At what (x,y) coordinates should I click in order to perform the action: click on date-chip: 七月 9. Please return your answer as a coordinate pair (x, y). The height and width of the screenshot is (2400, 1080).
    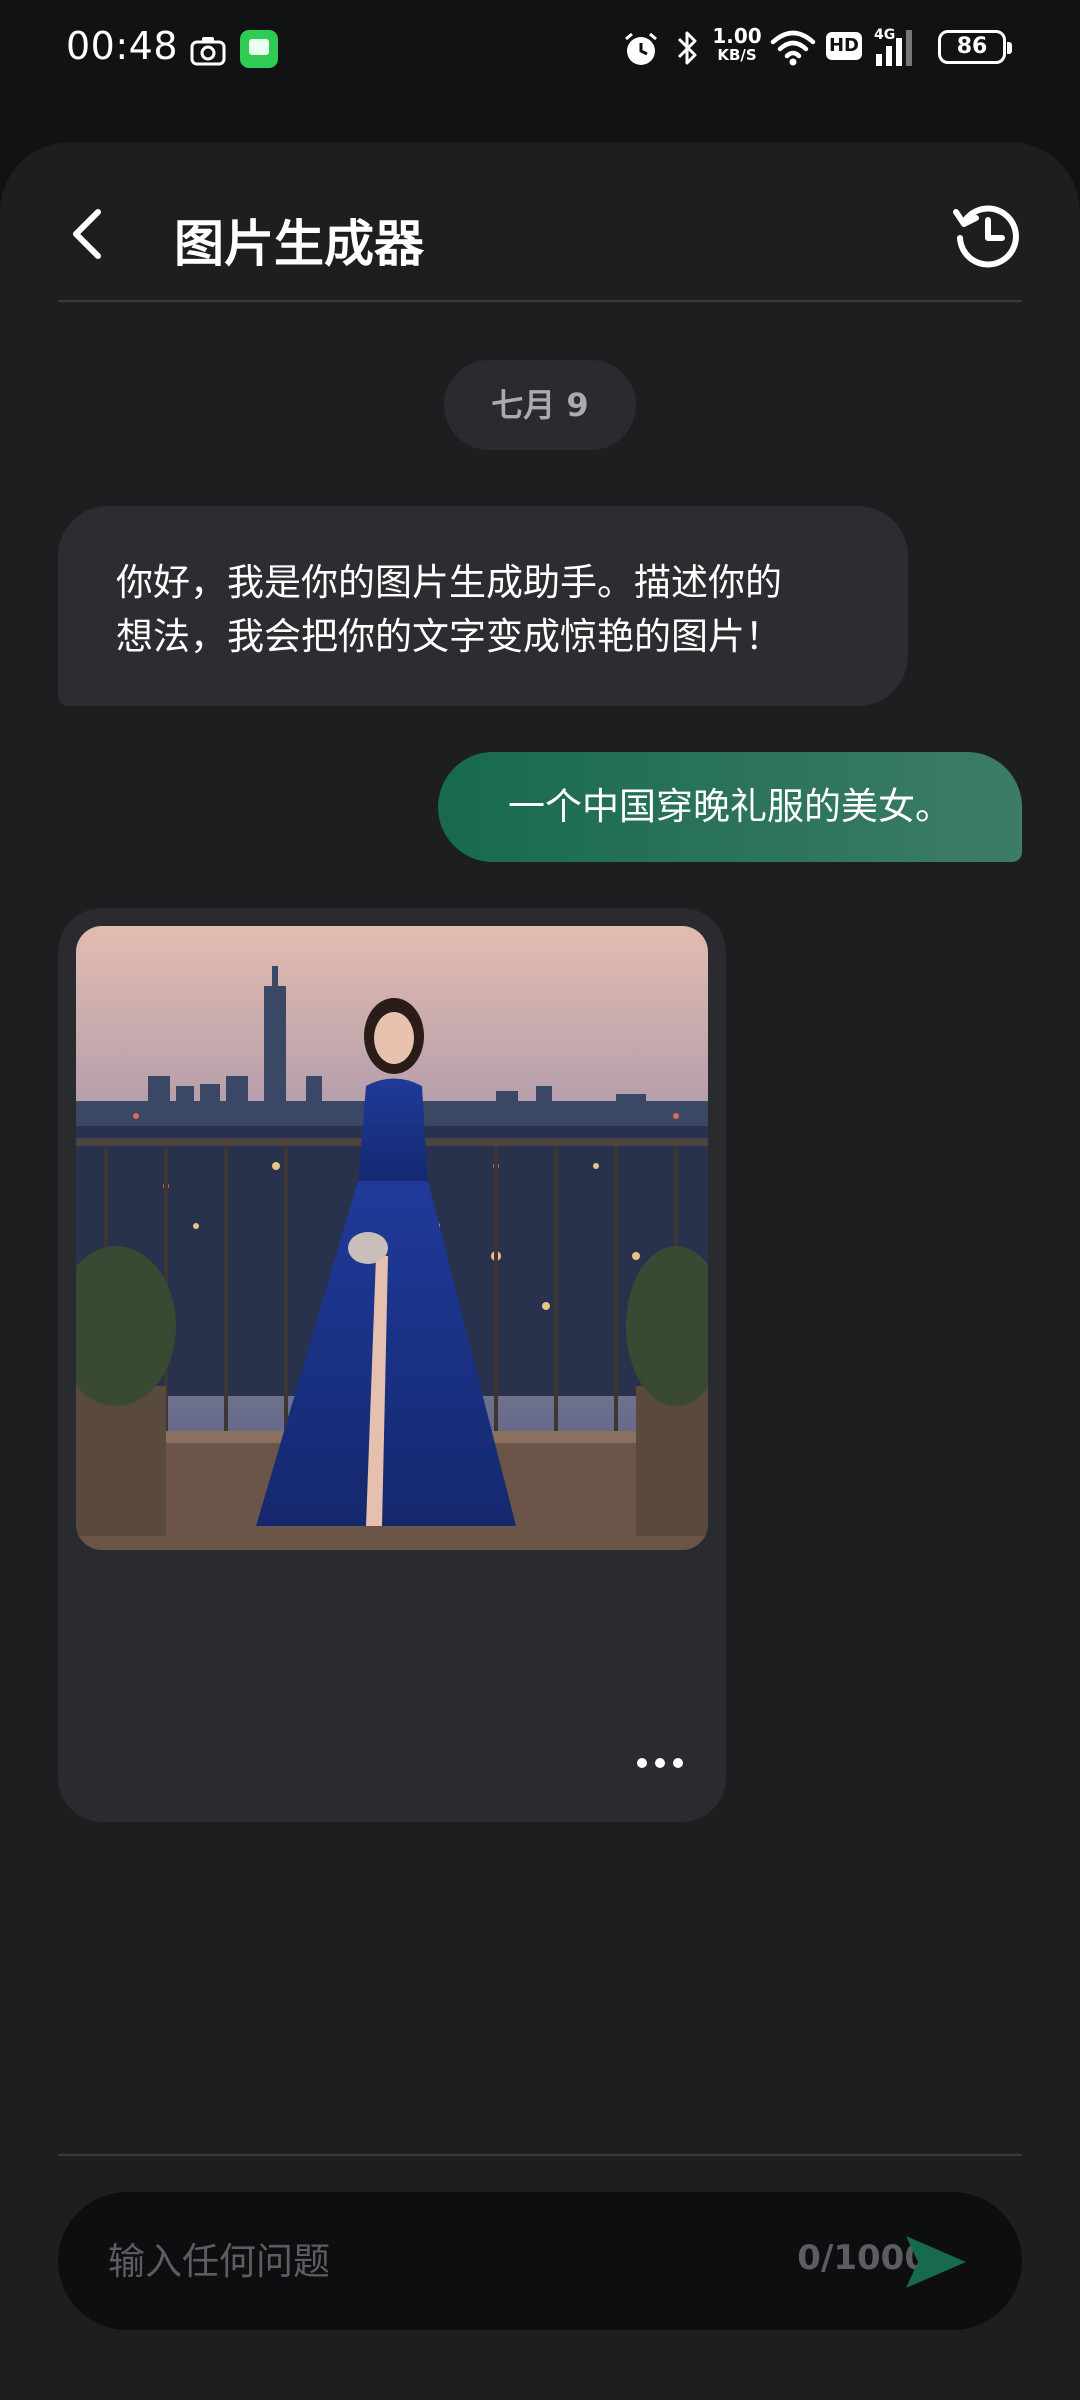
    Looking at the image, I should click on (540, 405).